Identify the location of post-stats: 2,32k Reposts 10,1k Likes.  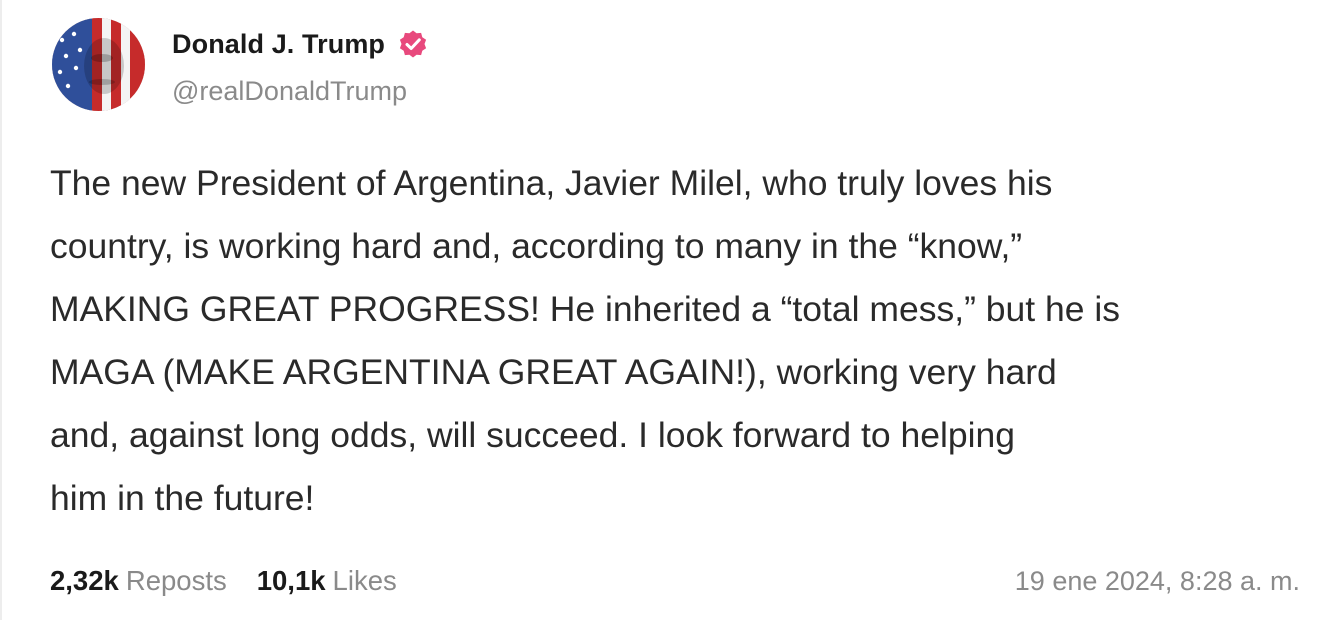
(223, 581).